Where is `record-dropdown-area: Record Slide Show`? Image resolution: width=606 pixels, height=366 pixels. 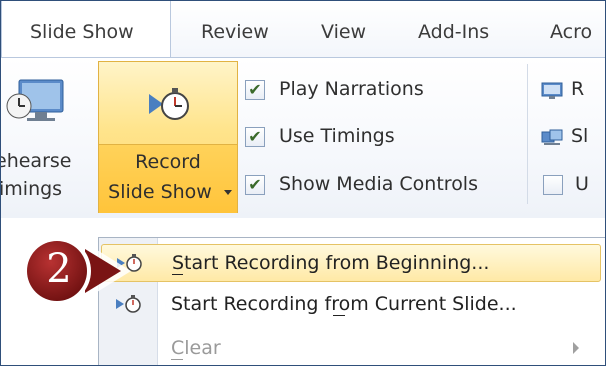 record-dropdown-area: Record Slide Show is located at coordinates (168, 178).